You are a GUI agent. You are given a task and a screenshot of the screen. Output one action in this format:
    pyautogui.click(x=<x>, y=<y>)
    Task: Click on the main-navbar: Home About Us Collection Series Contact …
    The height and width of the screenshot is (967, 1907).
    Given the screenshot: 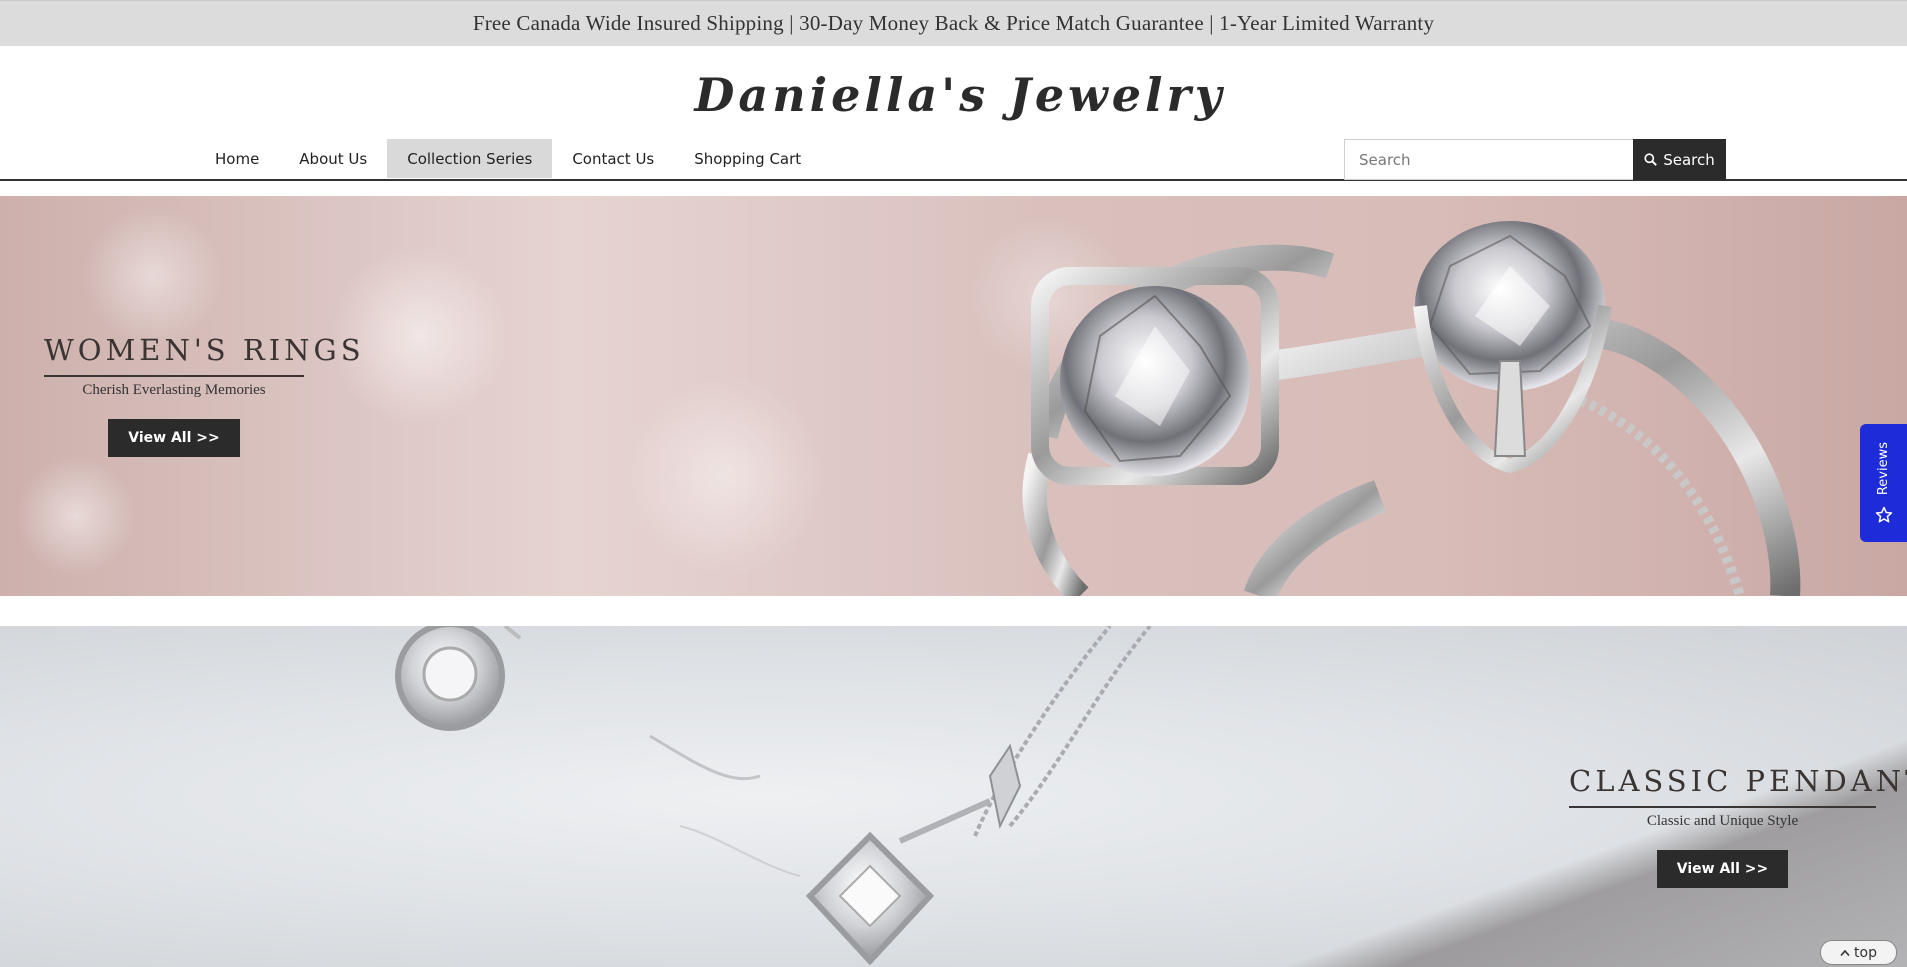 What is the action you would take?
    pyautogui.click(x=953, y=160)
    